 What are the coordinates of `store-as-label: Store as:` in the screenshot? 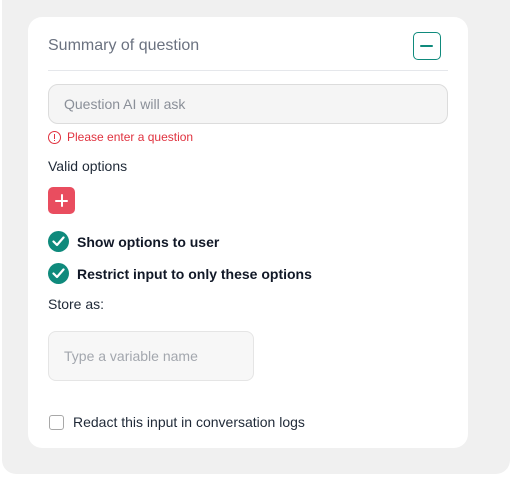 It's located at (76, 304).